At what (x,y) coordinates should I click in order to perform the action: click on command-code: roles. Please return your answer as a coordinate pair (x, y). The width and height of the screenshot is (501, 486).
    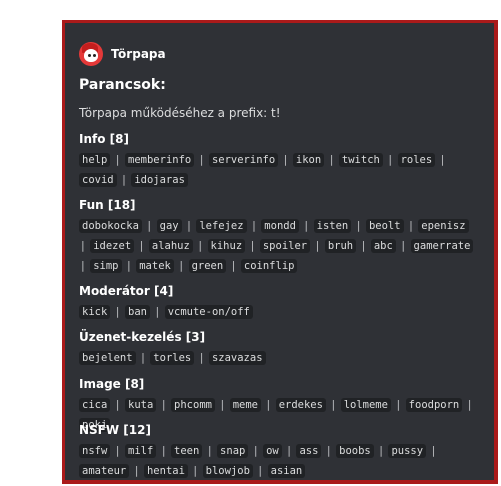
    Looking at the image, I should click on (416, 160).